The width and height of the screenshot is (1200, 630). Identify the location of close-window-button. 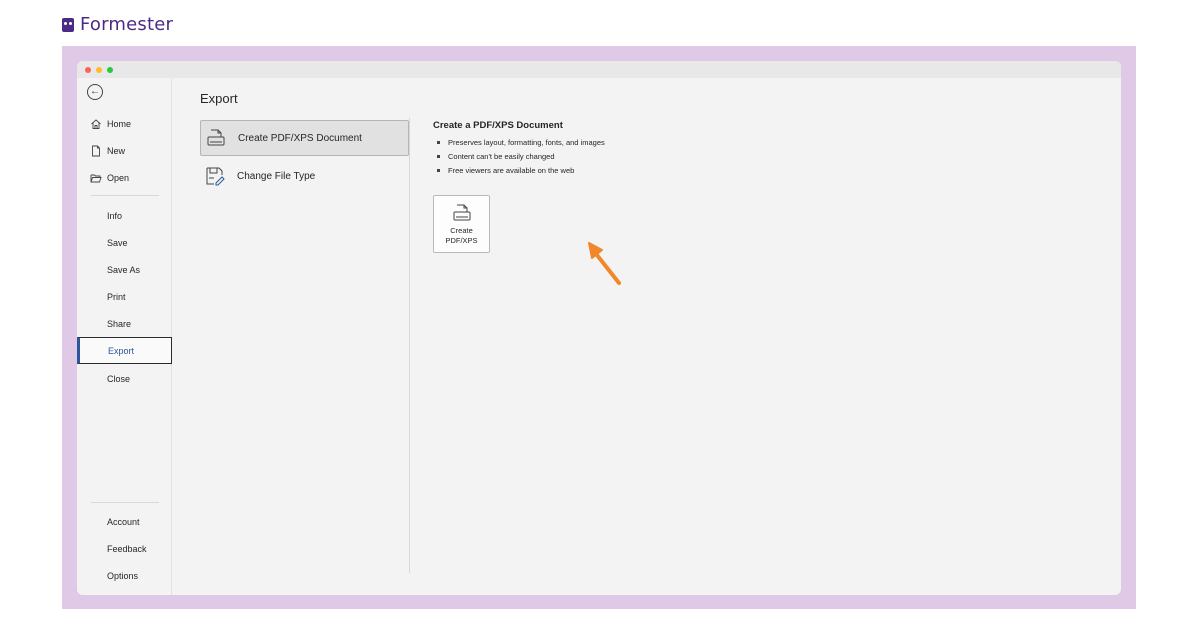
(88, 69).